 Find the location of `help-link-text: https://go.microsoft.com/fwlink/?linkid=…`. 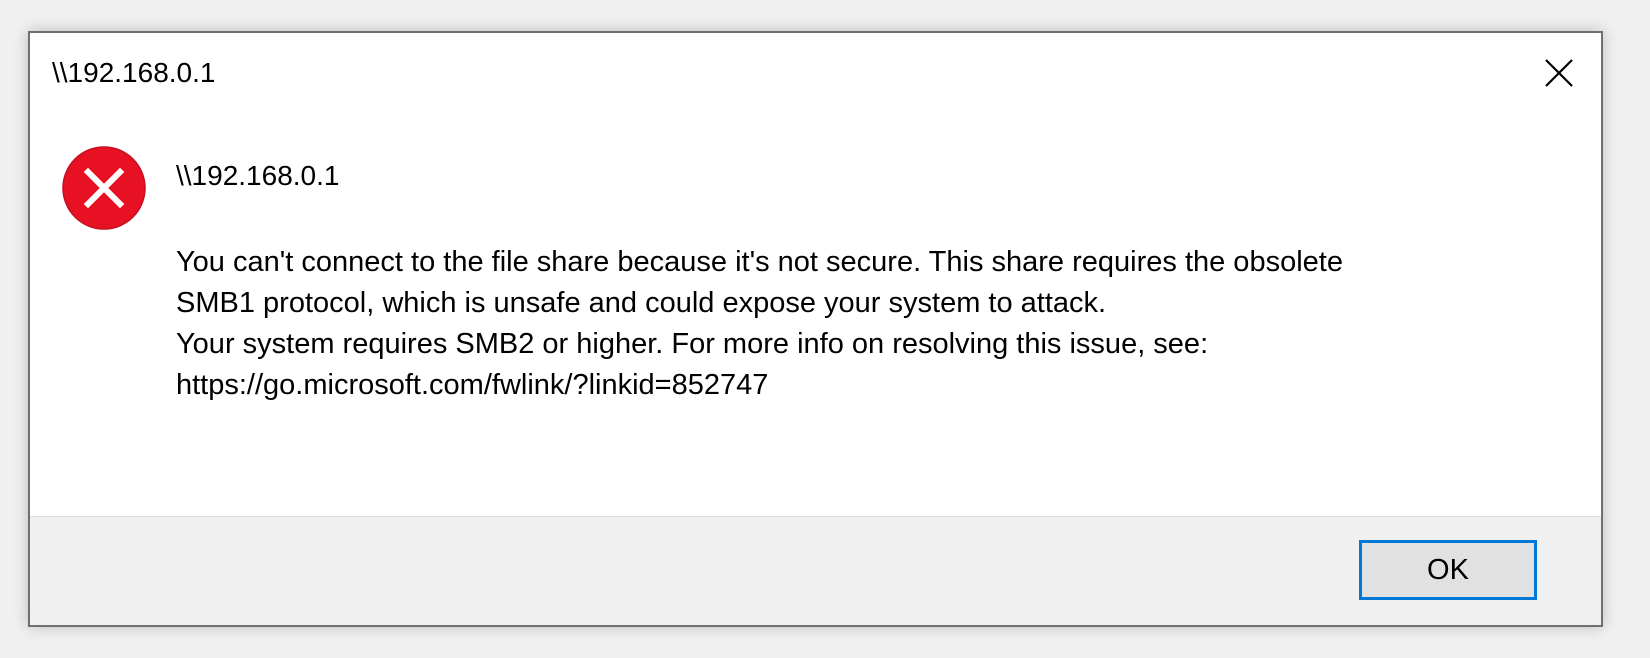

help-link-text: https://go.microsoft.com/fwlink/?linkid=… is located at coordinates (472, 385).